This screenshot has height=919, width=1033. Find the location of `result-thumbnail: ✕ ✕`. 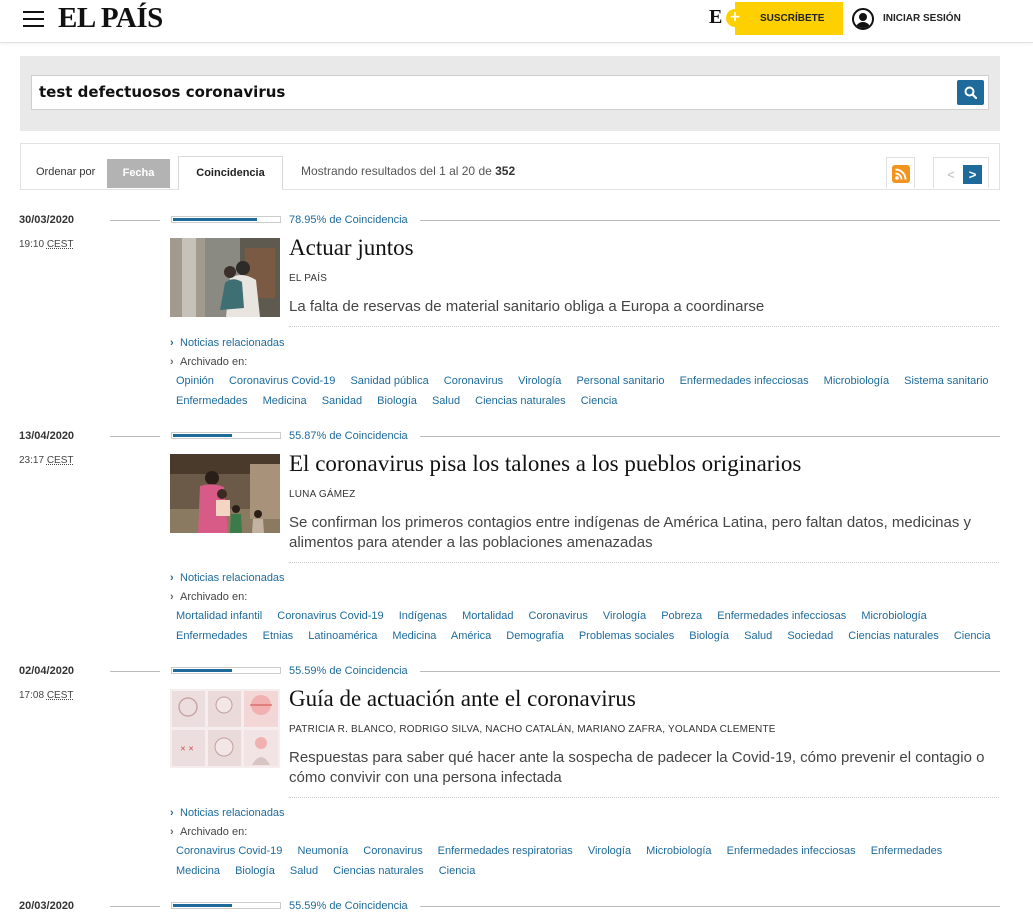

result-thumbnail: ✕ ✕ is located at coordinates (225, 728).